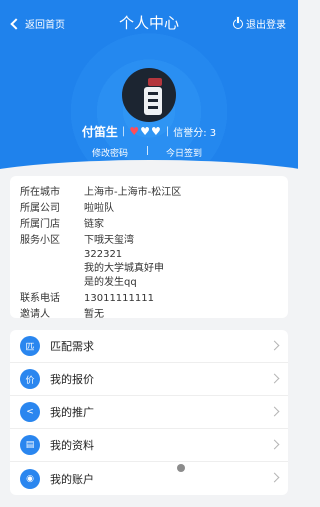 Image resolution: width=320 pixels, height=507 pixels. What do you see at coordinates (30, 346) in the screenshot?
I see `match-icon: 匹` at bounding box center [30, 346].